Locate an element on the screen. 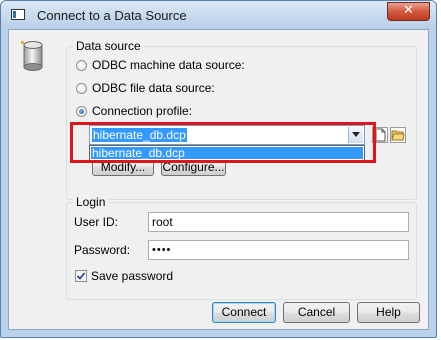 The width and height of the screenshot is (441, 340). save-password-checkbox is located at coordinates (81, 276).